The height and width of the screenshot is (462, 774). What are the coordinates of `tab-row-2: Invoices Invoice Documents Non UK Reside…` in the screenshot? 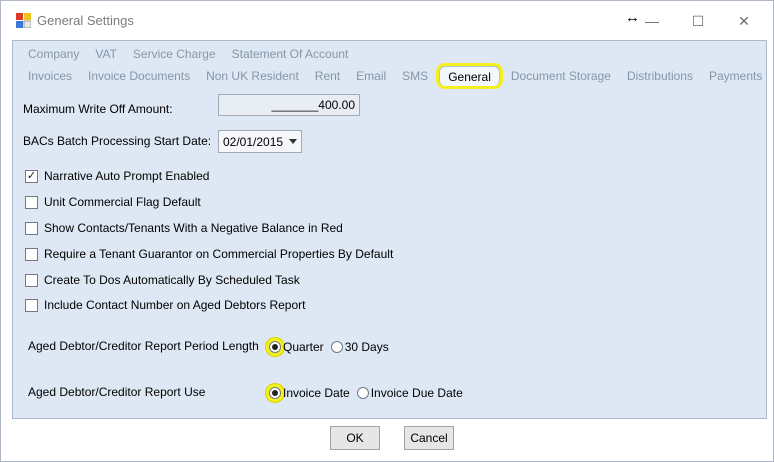 It's located at (395, 76).